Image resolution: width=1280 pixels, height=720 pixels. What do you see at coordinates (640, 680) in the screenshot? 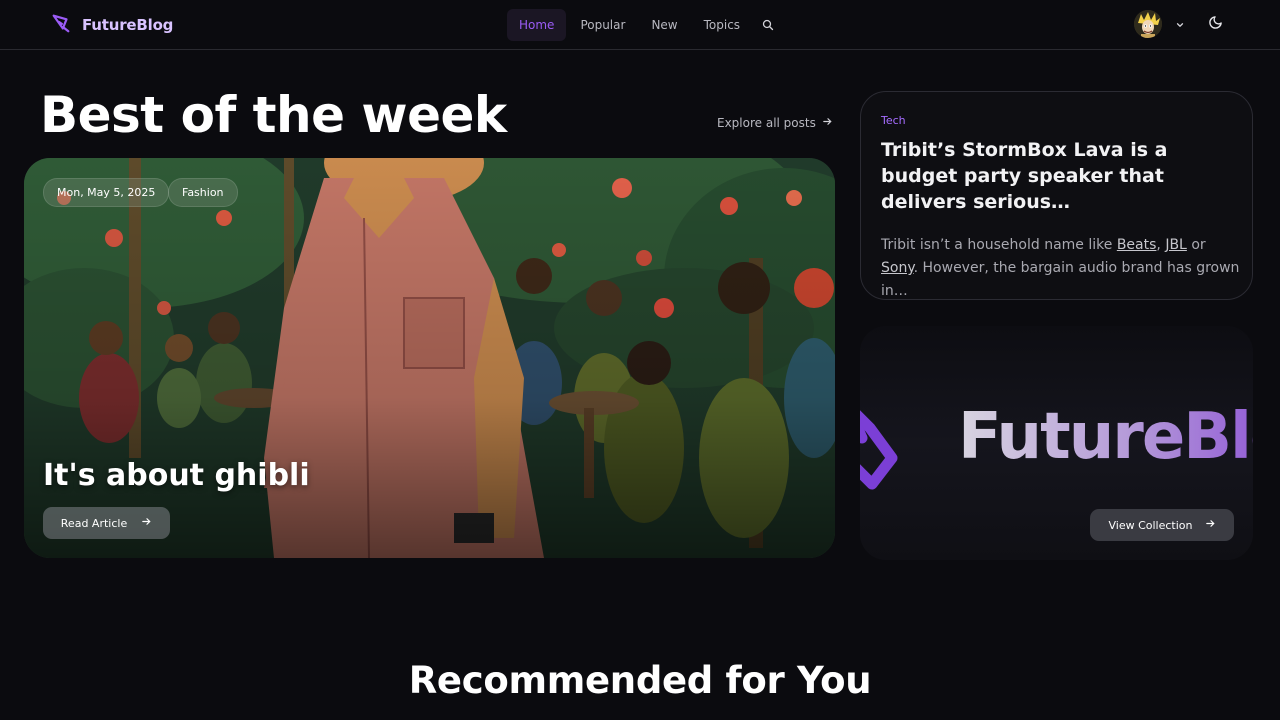
I see `recommended-section-title: Recommended for You` at bounding box center [640, 680].